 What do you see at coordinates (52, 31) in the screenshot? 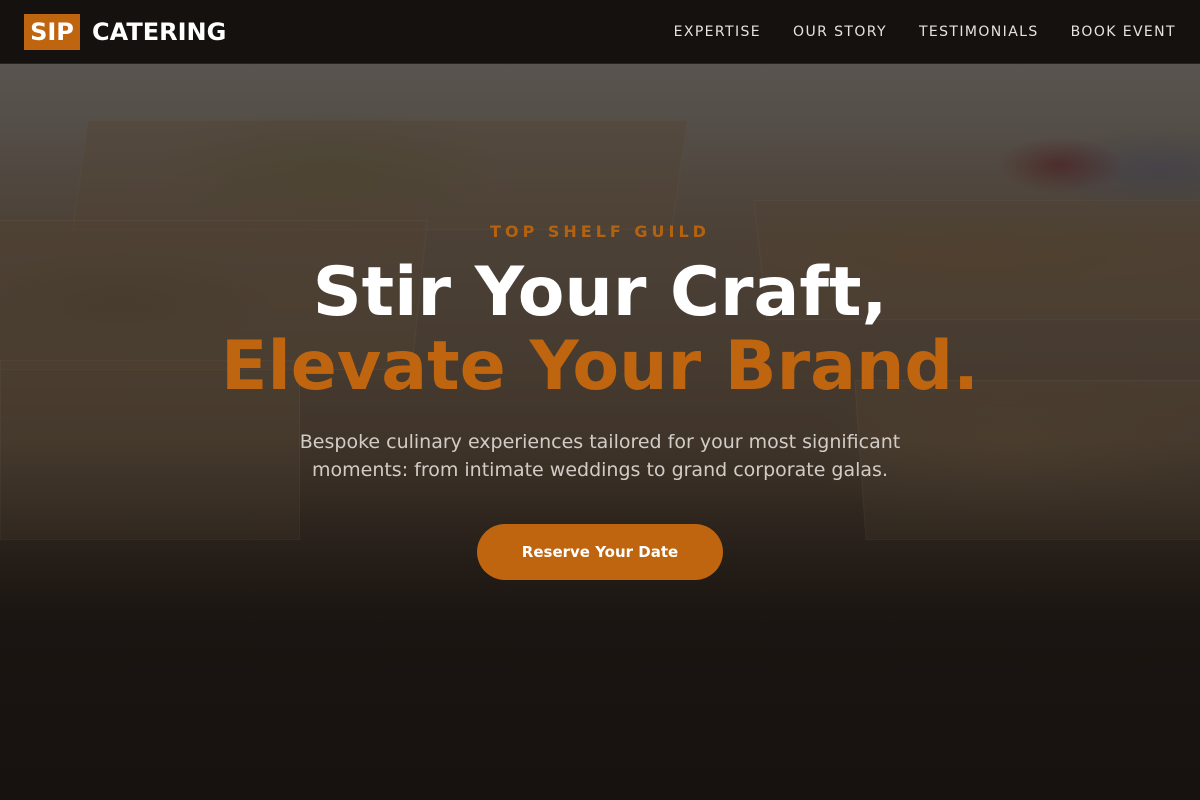
I see `logo-badge: SIP` at bounding box center [52, 31].